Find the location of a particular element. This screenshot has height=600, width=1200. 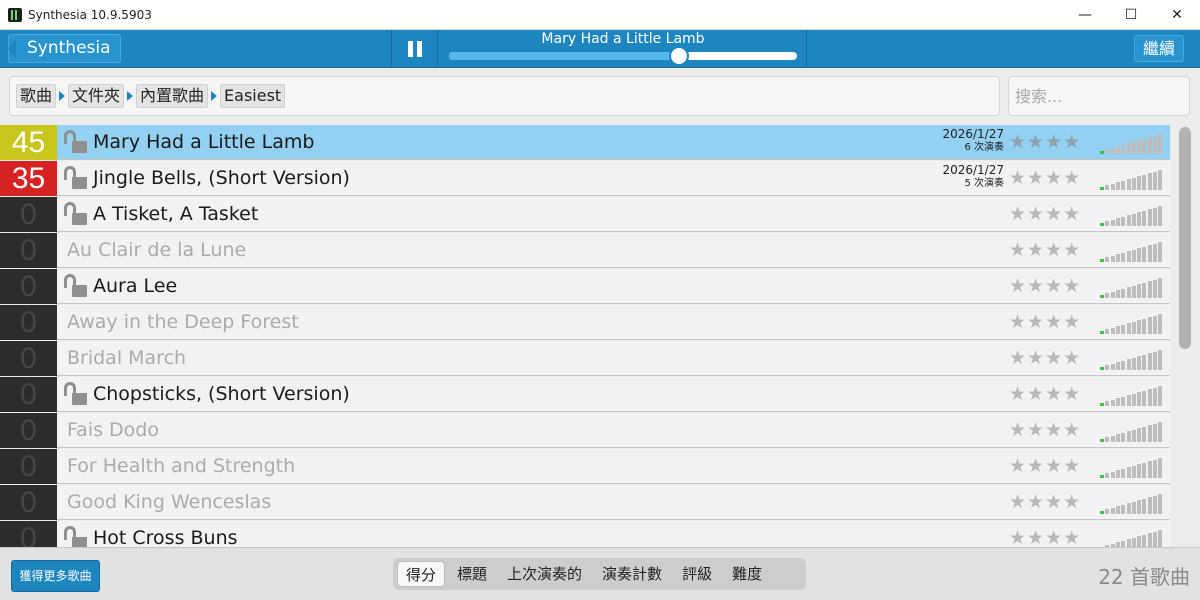

playback-progress-slider is located at coordinates (623, 56).